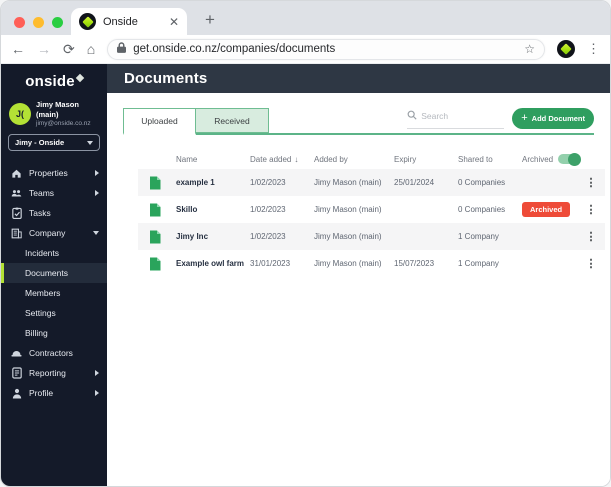  I want to click on search-icon, so click(412, 116).